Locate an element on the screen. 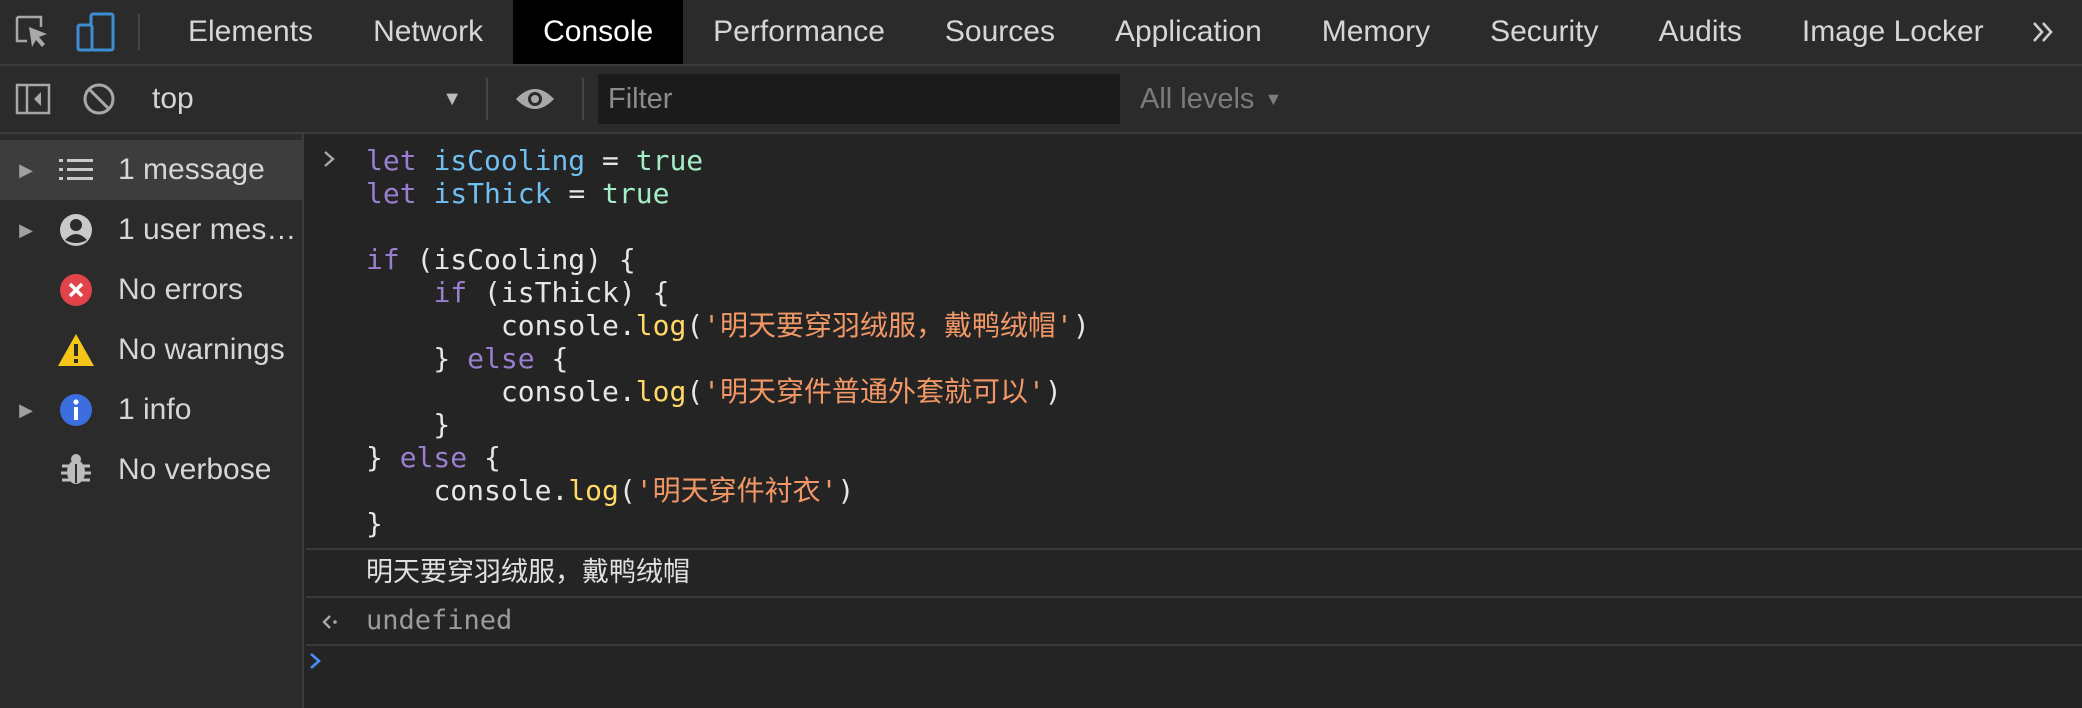 The height and width of the screenshot is (708, 2082). device-mode-icon is located at coordinates (95, 32).